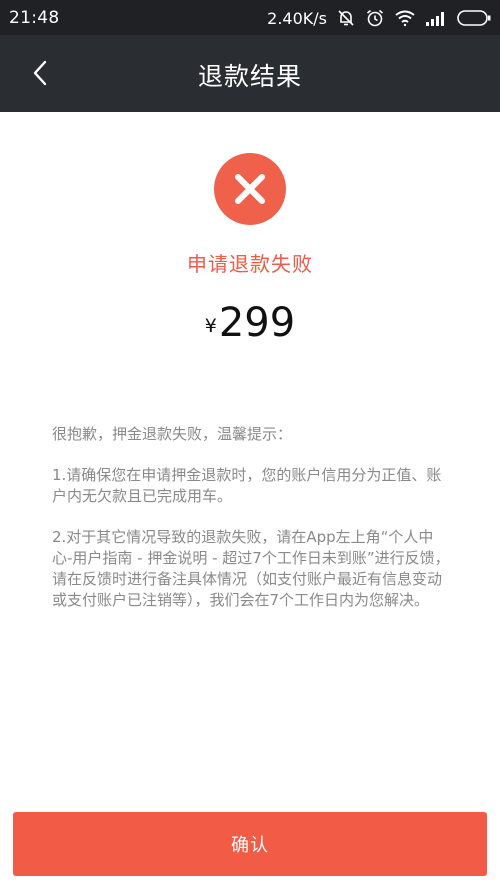 The image size is (500, 889). What do you see at coordinates (405, 18) in the screenshot?
I see `wifi-icon` at bounding box center [405, 18].